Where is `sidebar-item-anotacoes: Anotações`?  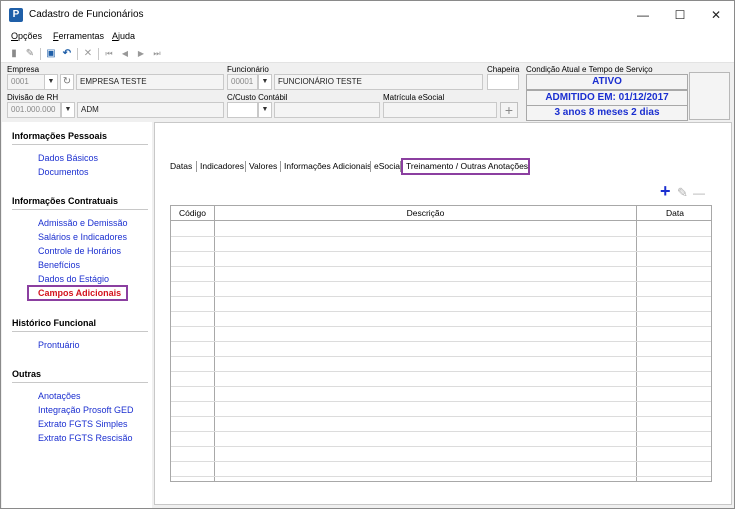
sidebar-item-anotacoes: Anotações is located at coordinates (59, 396).